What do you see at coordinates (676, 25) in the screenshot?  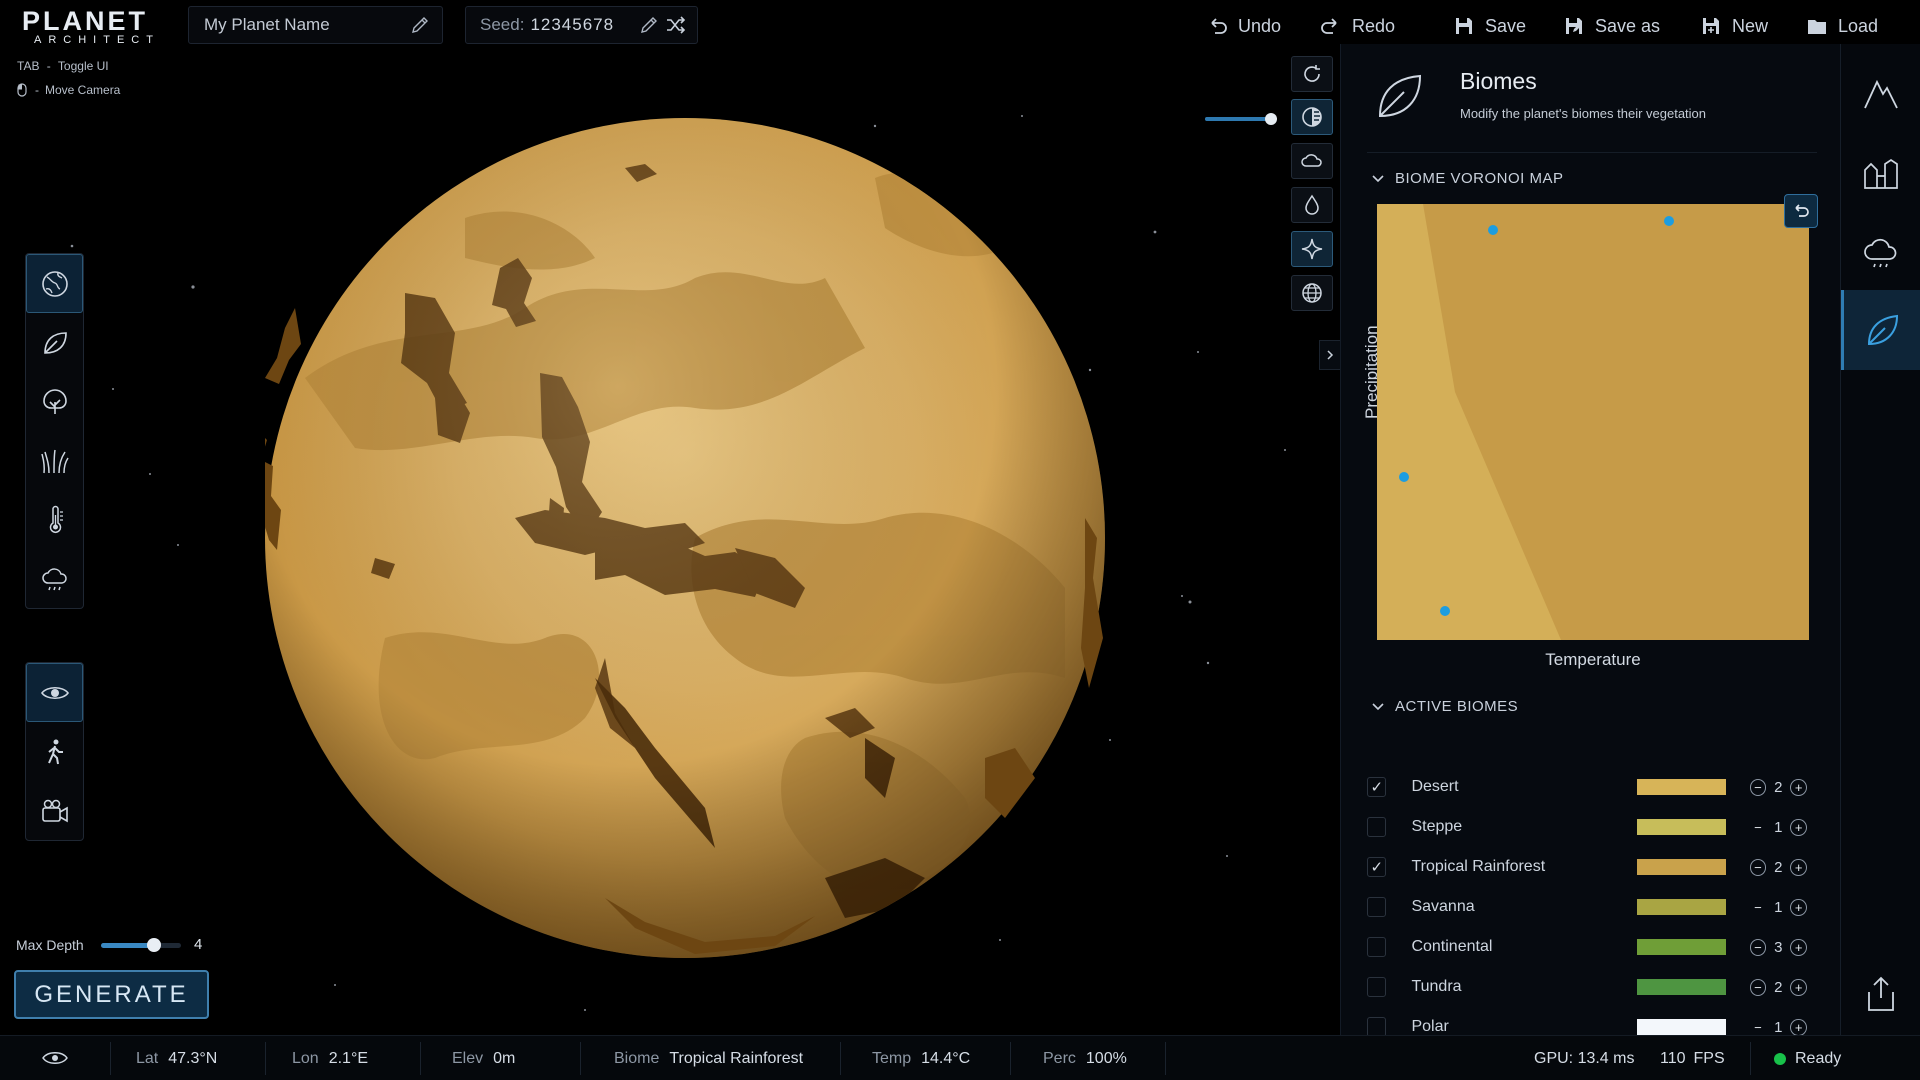 I see `shuffle-icon` at bounding box center [676, 25].